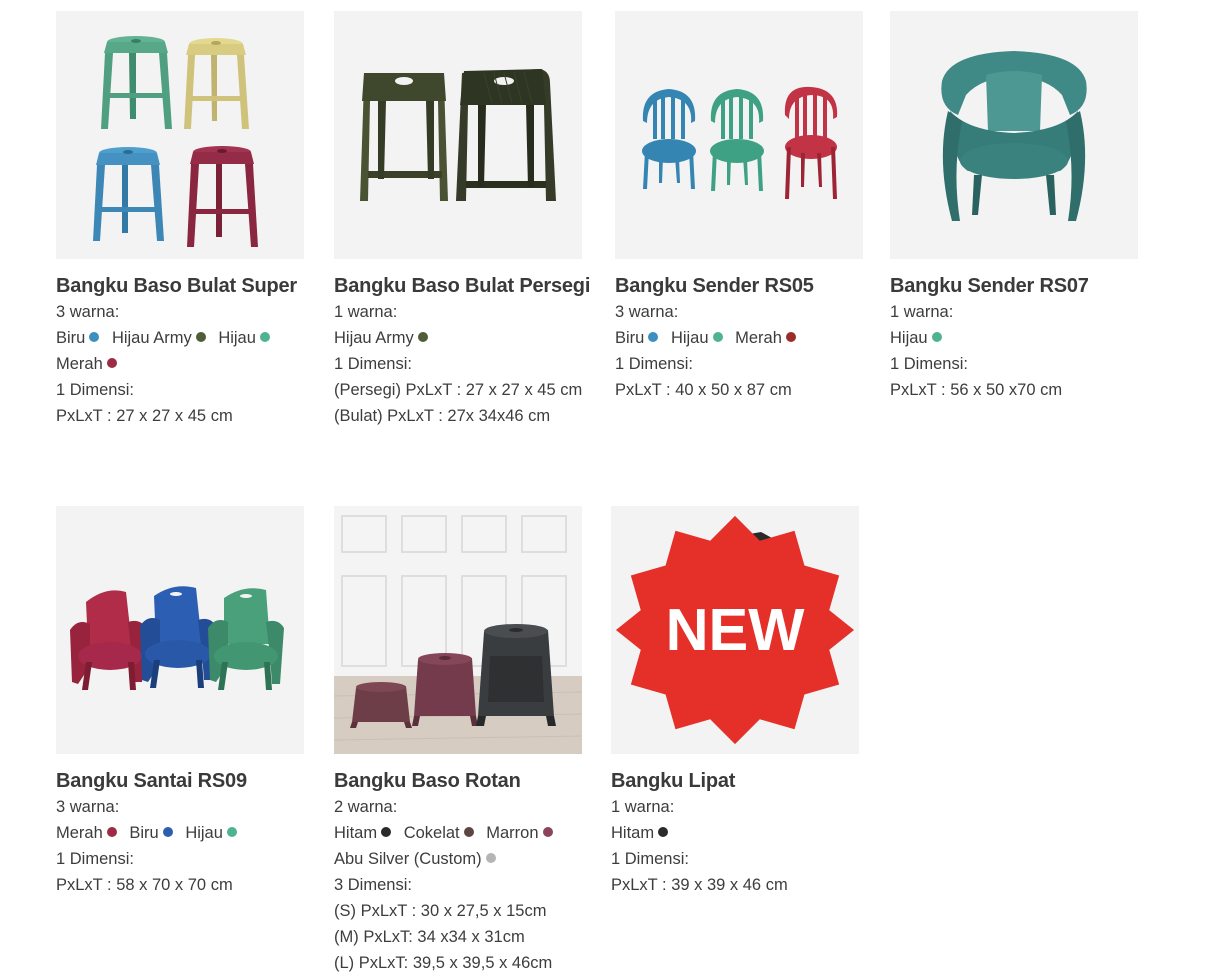  I want to click on product-image: NEW, so click(735, 630).